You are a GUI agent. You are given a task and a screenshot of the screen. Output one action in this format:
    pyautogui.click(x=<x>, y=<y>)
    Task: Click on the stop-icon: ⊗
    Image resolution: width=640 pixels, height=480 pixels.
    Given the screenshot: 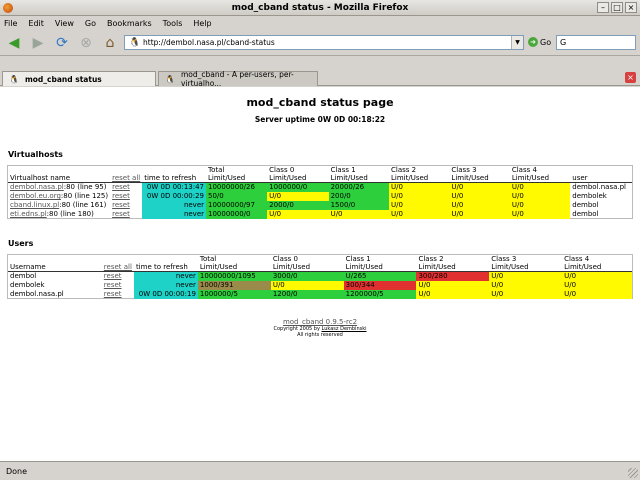 What is the action you would take?
    pyautogui.click(x=86, y=43)
    